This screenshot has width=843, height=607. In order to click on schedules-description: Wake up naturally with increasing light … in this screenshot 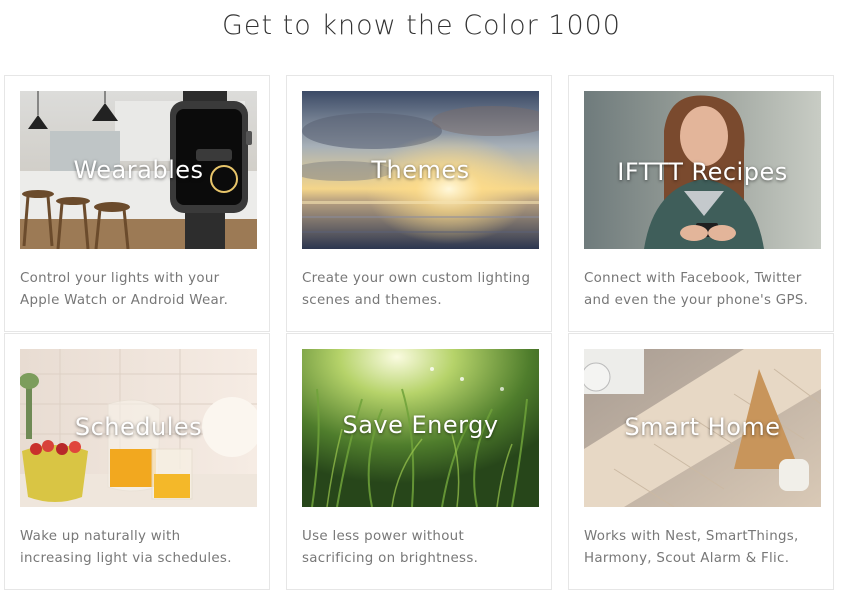, I will do `click(140, 548)`.